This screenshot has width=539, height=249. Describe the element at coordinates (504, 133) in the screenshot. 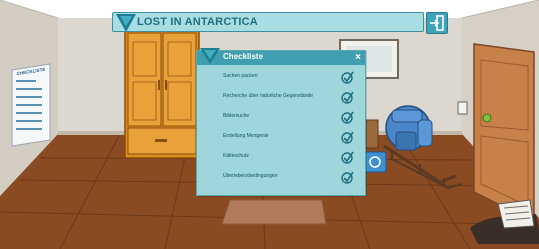

I see `door` at that location.